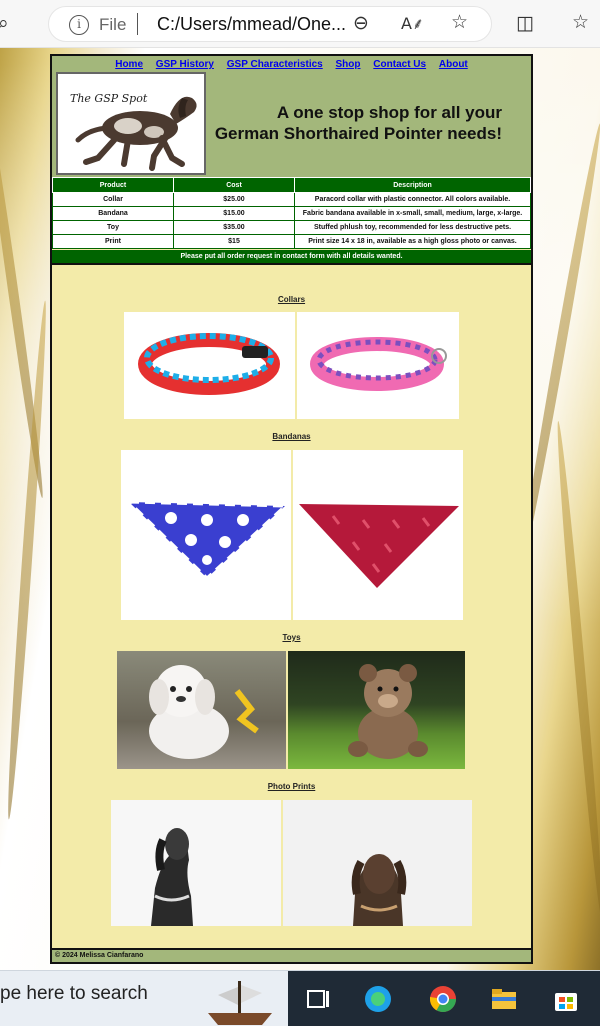  I want to click on zoom-out-icon: ⊖, so click(361, 23).